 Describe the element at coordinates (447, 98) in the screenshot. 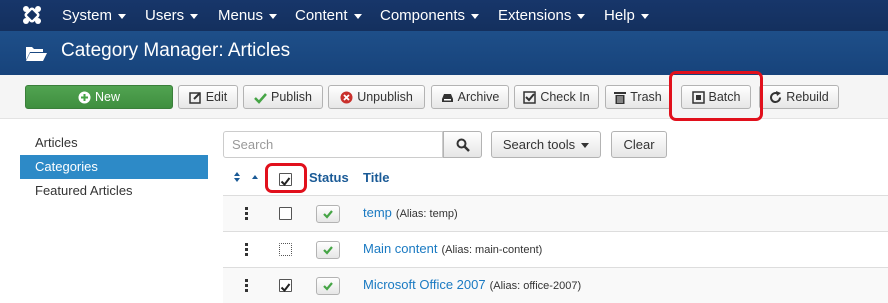

I see `archive-icon` at that location.